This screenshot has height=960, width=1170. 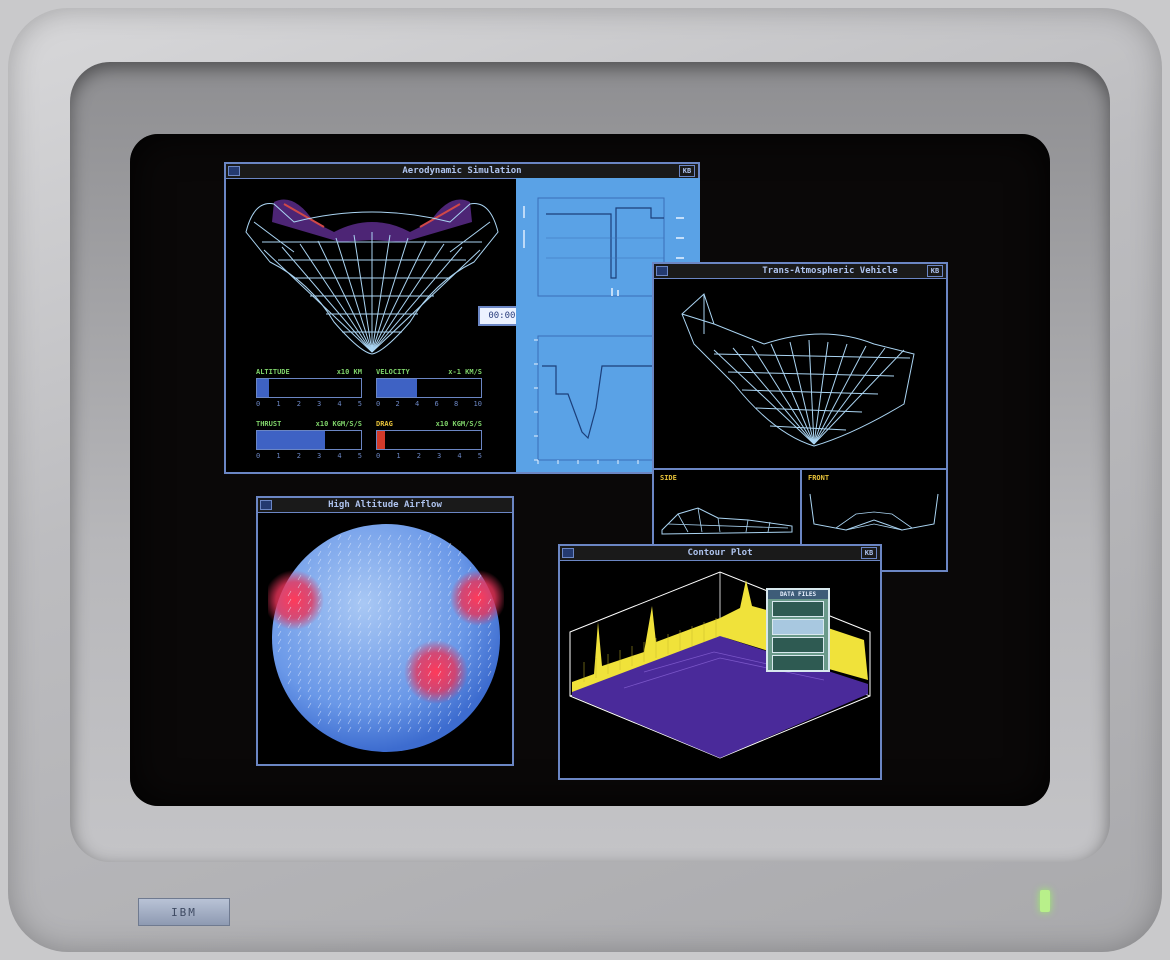 I want to click on gauge-unit: x10 KM, so click(x=349, y=372).